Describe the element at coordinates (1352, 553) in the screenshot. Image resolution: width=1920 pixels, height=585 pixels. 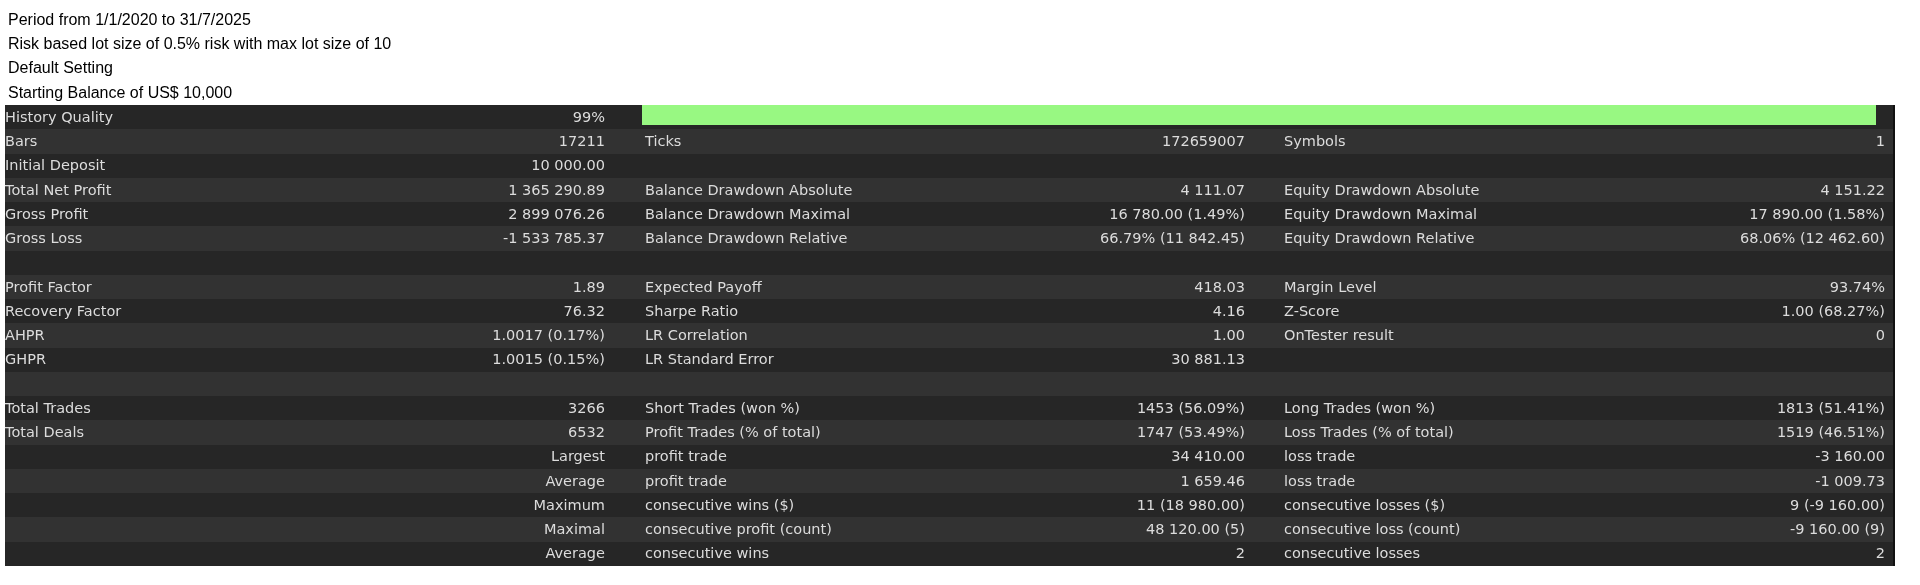
I see `stat-label: consecutive losses` at that location.